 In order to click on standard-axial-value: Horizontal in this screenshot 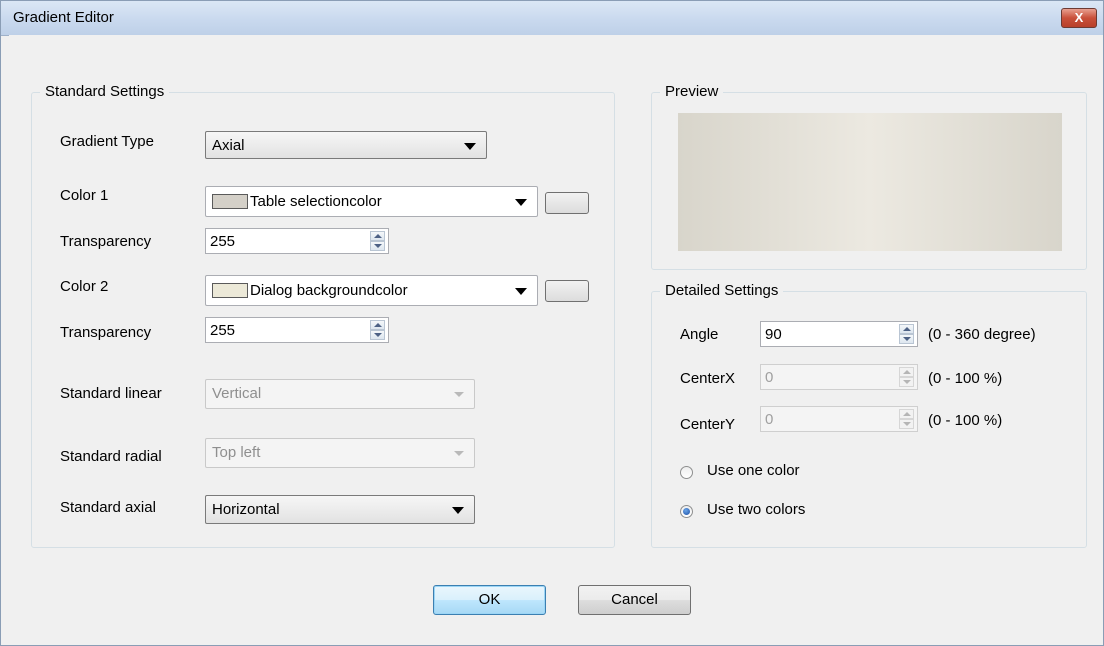, I will do `click(246, 509)`.